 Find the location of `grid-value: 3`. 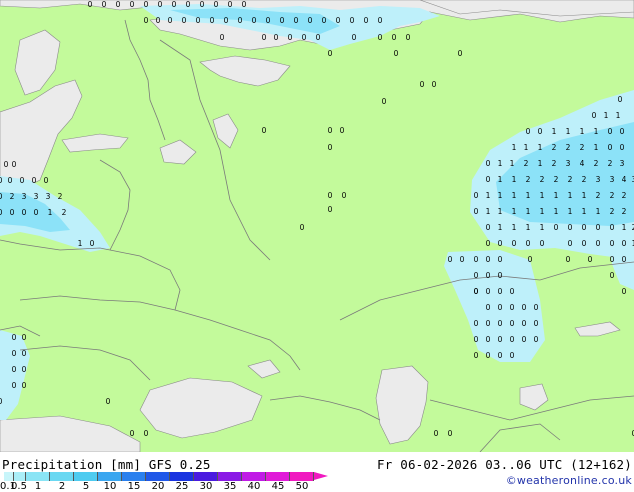

grid-value: 3 is located at coordinates (622, 163).